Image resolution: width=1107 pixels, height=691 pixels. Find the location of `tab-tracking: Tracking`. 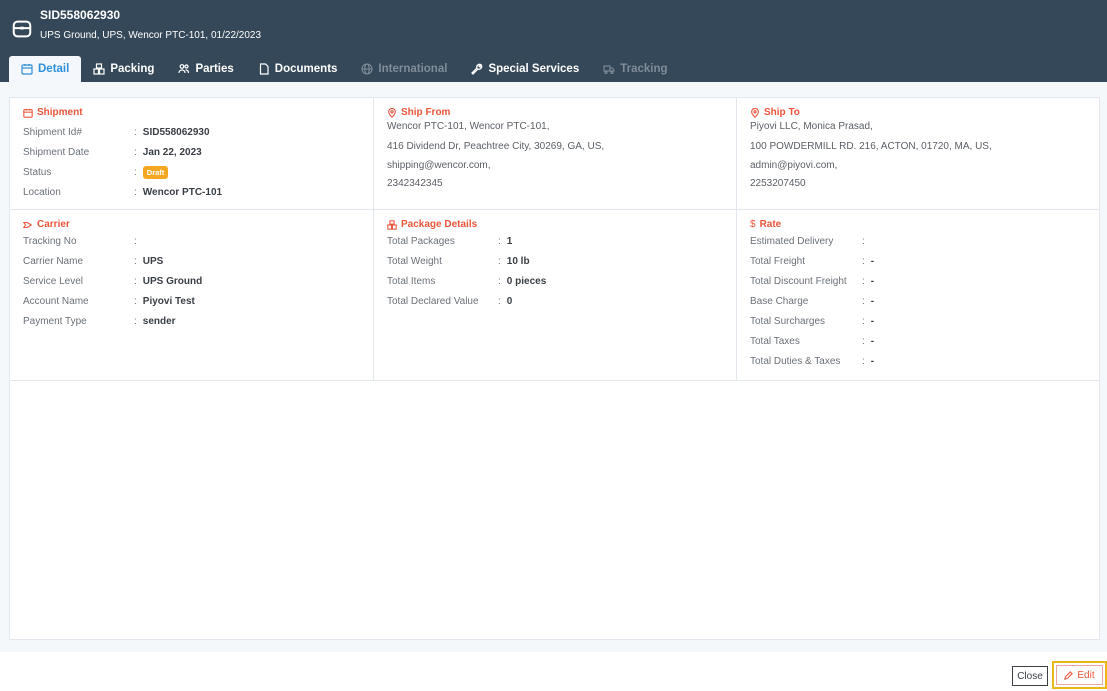

tab-tracking: Tracking is located at coordinates (635, 69).